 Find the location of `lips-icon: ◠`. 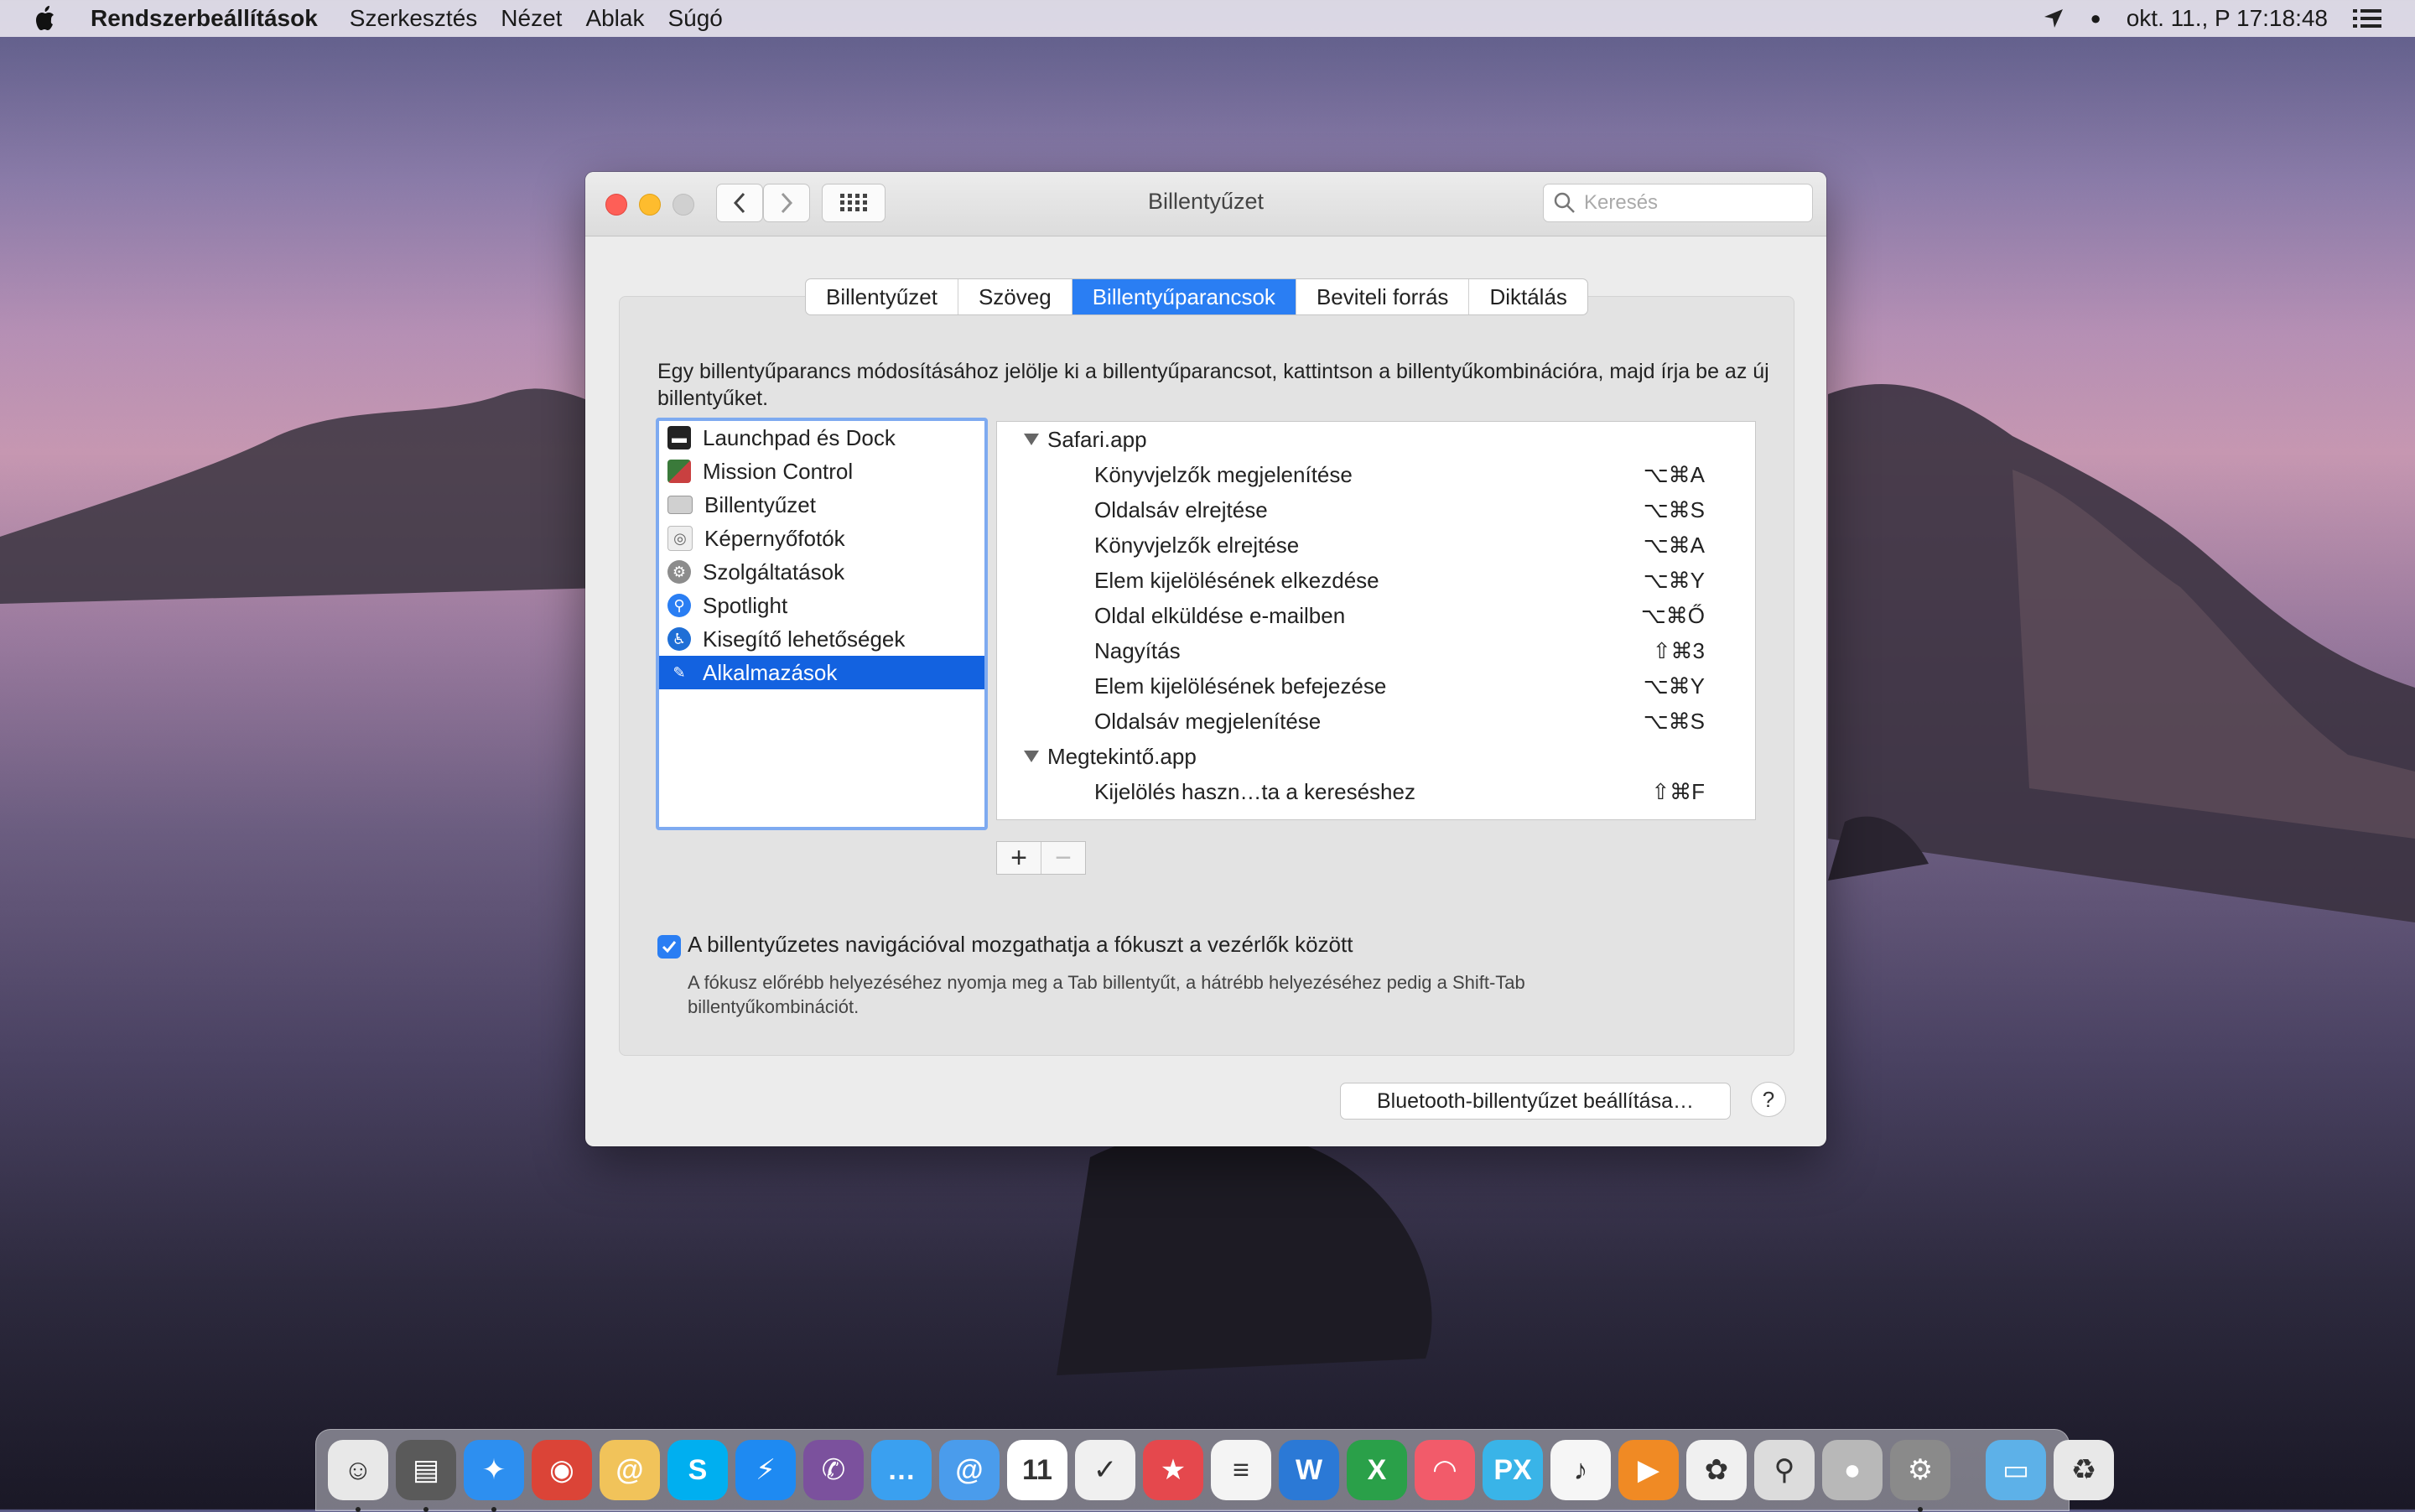

lips-icon: ◠ is located at coordinates (1445, 1470).